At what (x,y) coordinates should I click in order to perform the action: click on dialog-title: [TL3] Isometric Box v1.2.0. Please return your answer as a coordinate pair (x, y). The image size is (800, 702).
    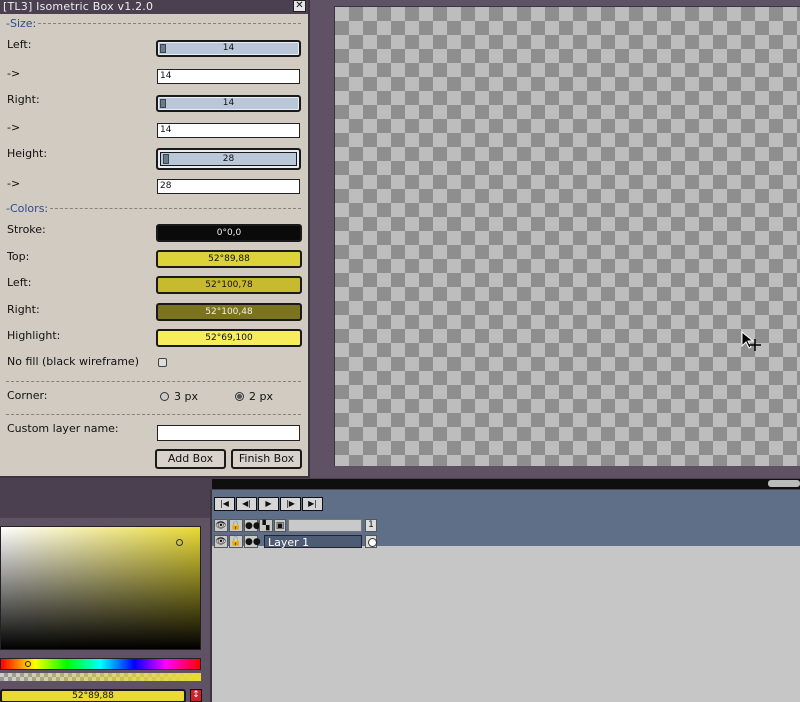
    Looking at the image, I should click on (78, 6).